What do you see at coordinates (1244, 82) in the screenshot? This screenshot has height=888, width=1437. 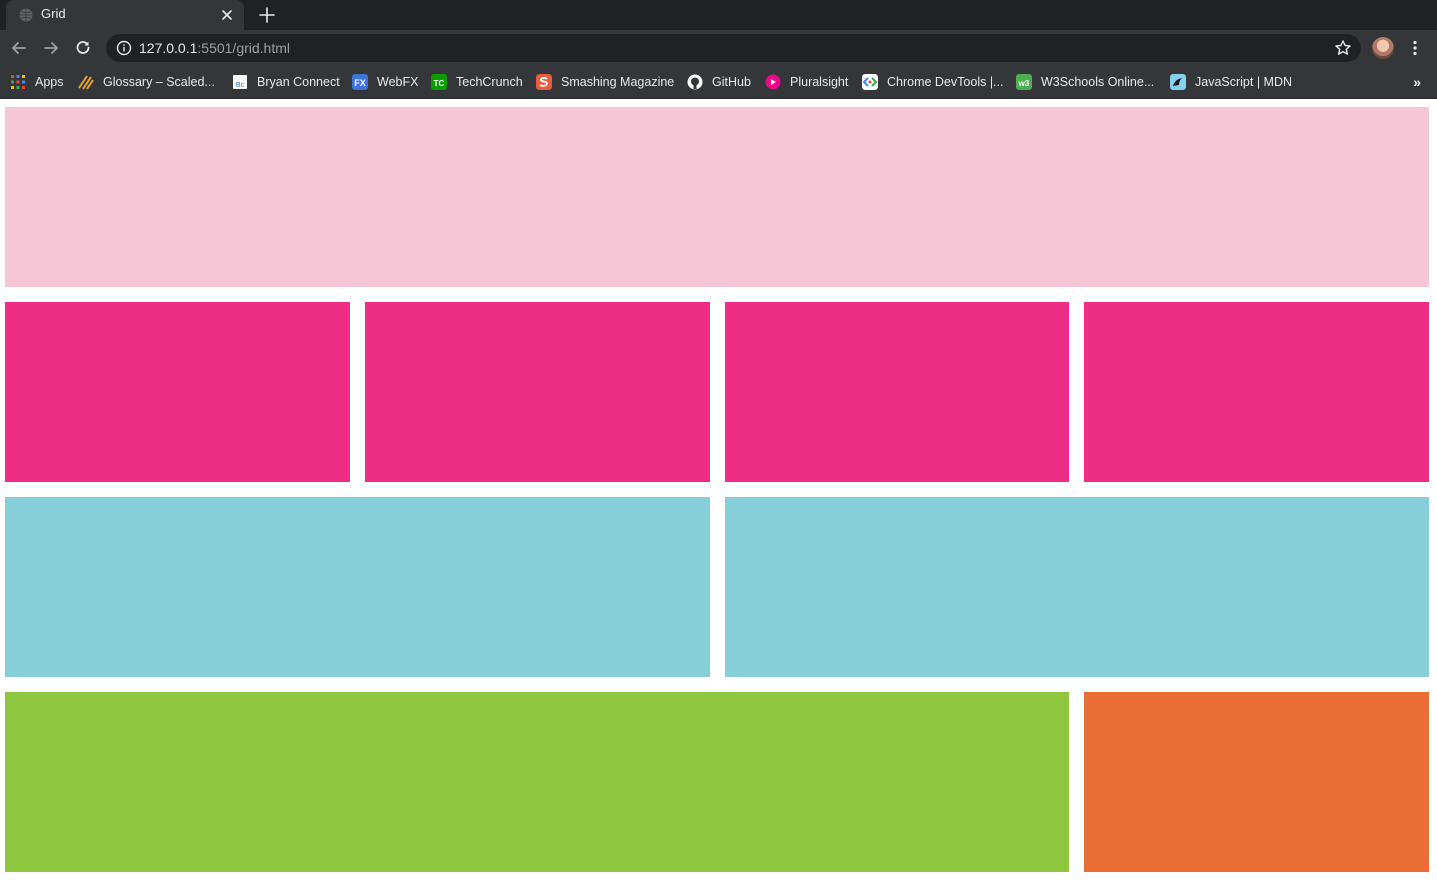 I see `bookmark-label: JavaScript | MDN` at bounding box center [1244, 82].